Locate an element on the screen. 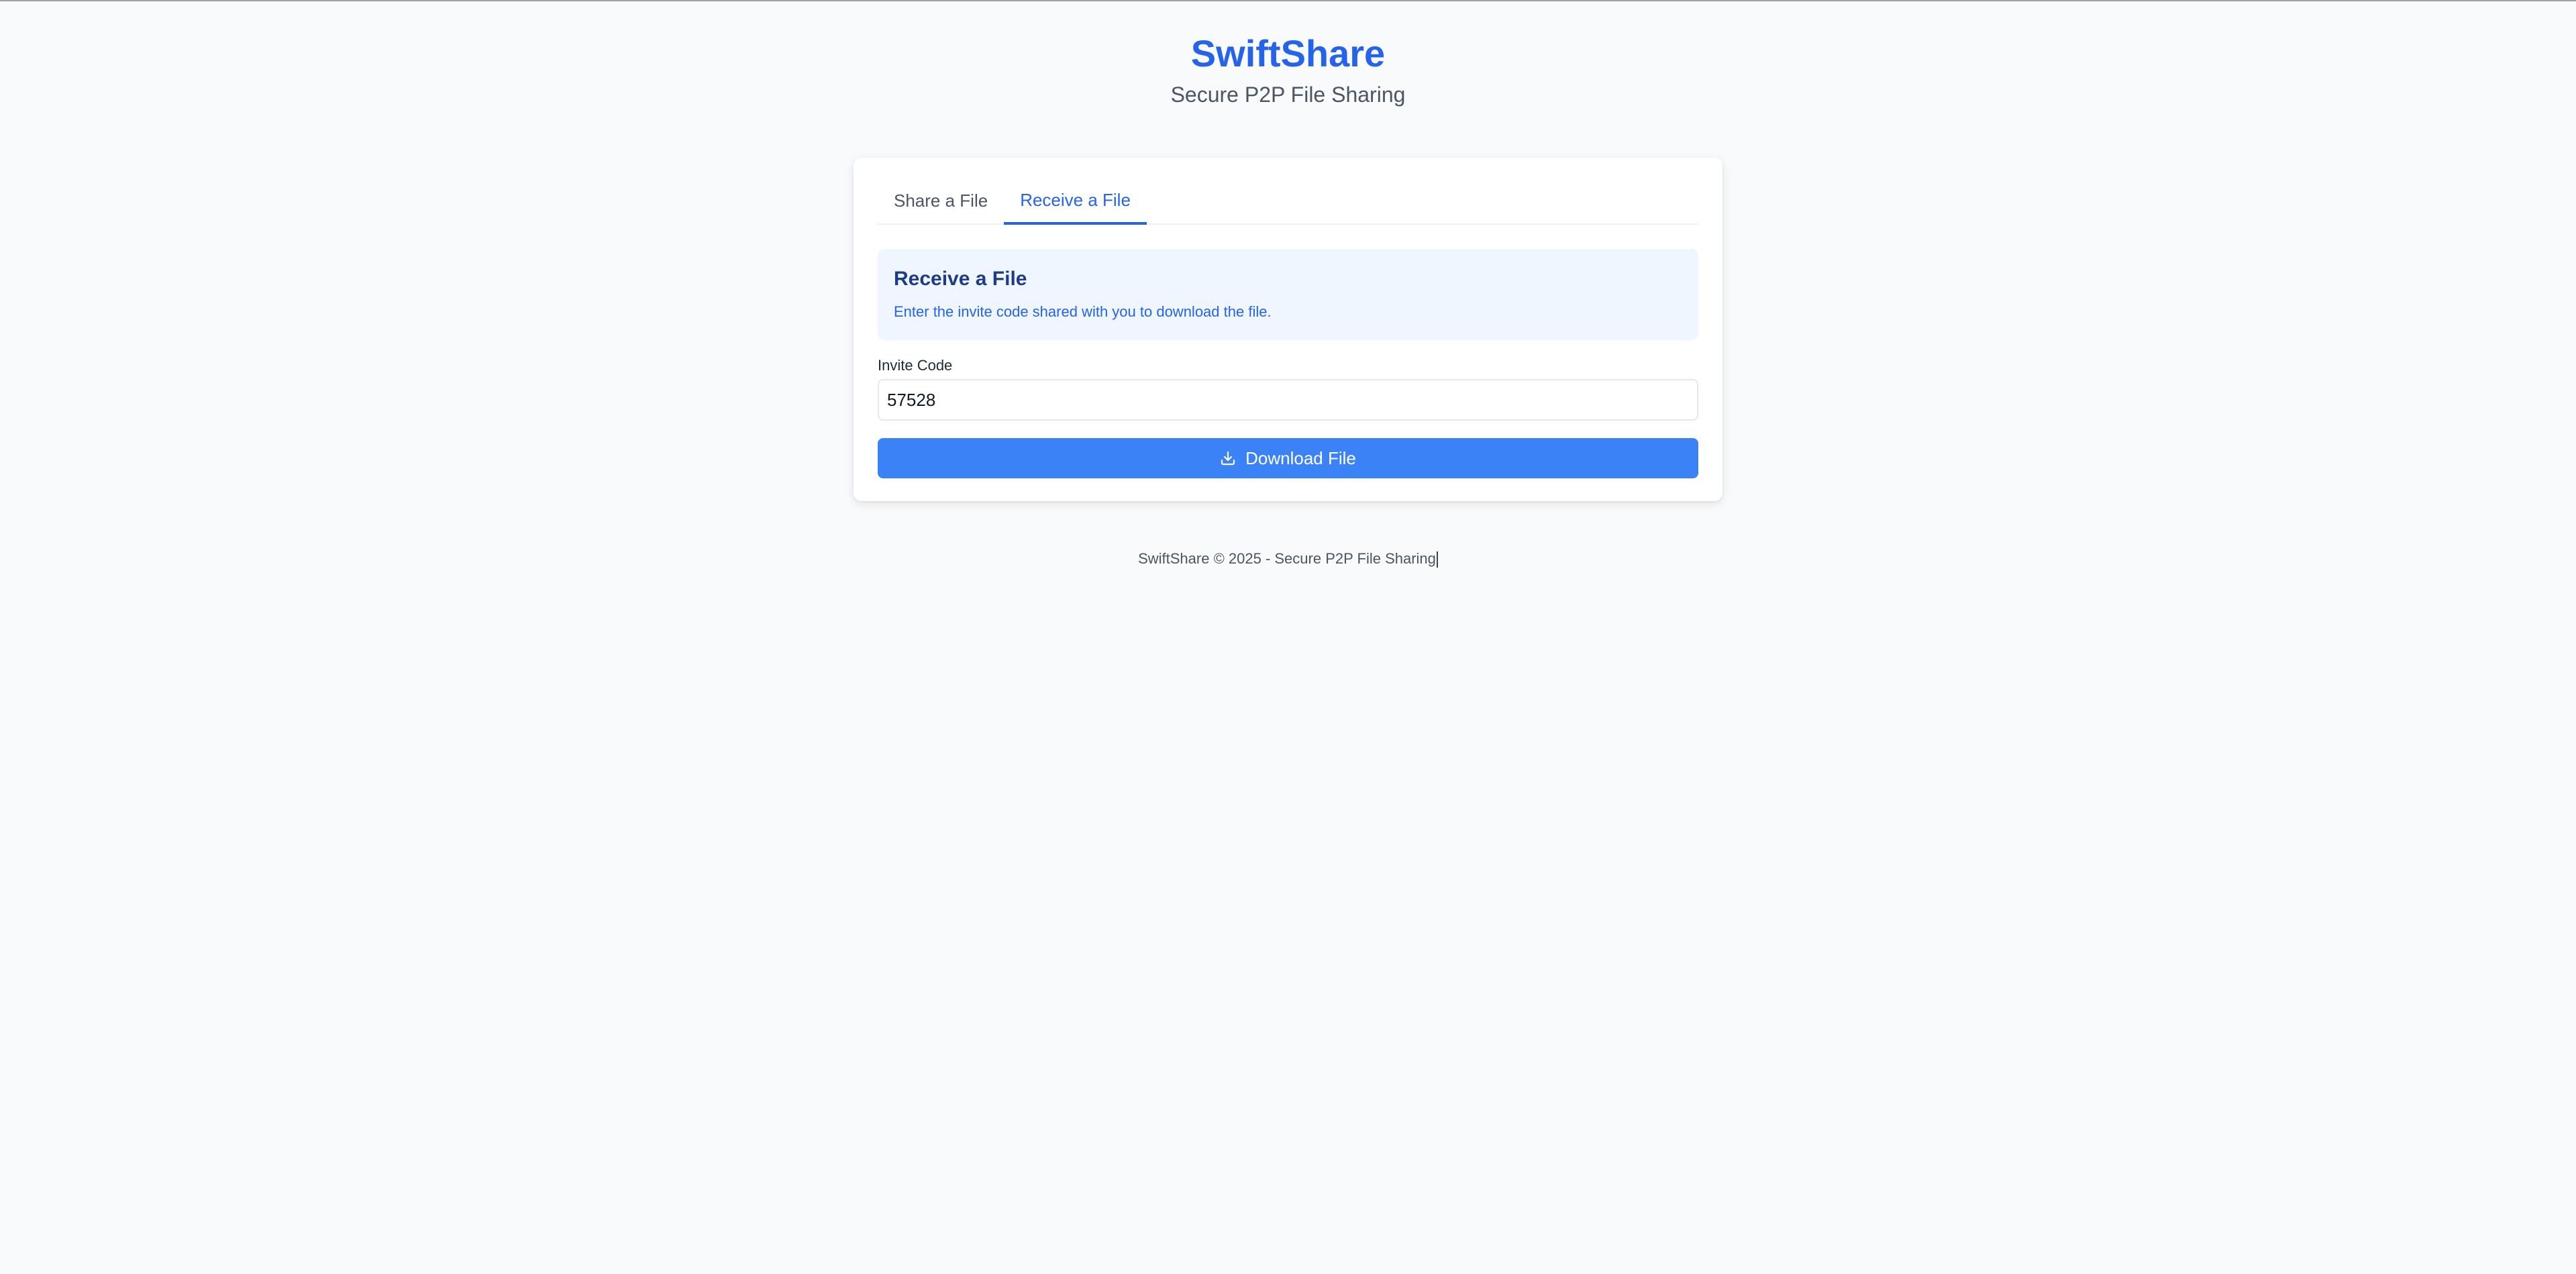  download-file-button: Download File is located at coordinates (1288, 458).